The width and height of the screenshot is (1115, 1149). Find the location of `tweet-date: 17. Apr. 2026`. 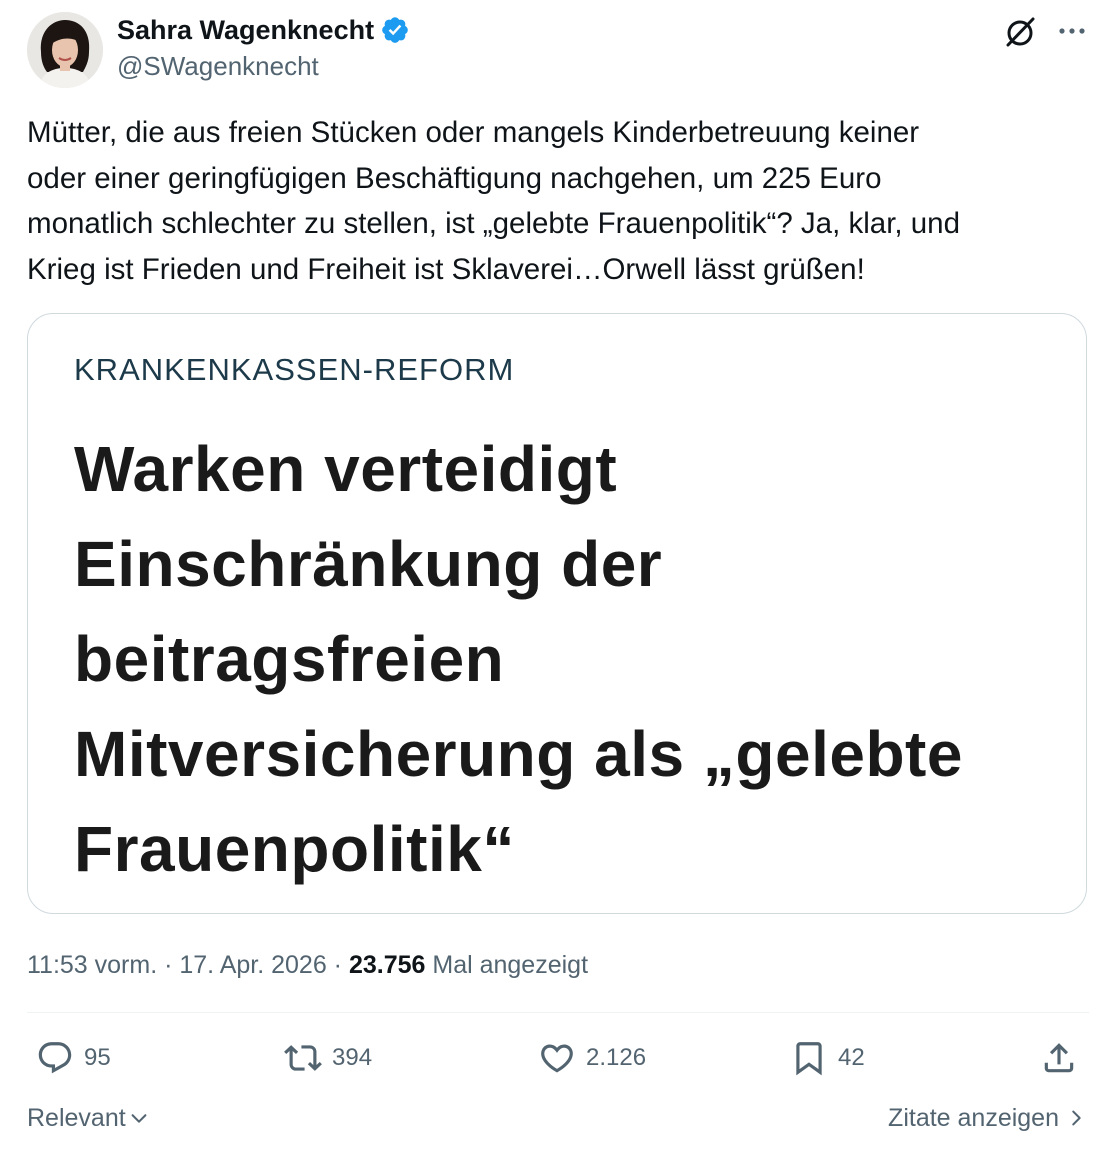

tweet-date: 17. Apr. 2026 is located at coordinates (252, 965).